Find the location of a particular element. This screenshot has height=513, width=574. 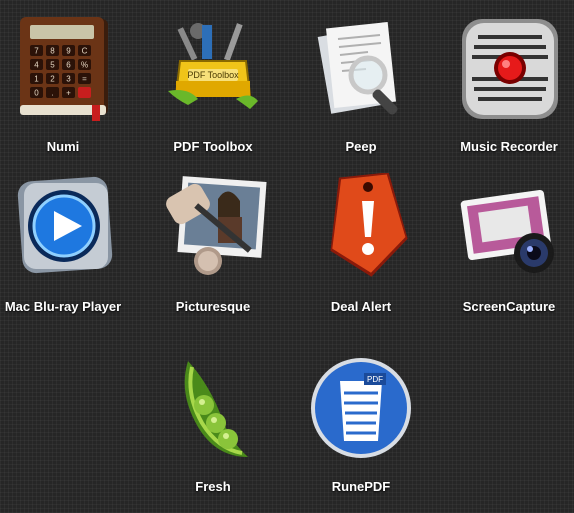

calculator-key-label: = is located at coordinates (84, 79).